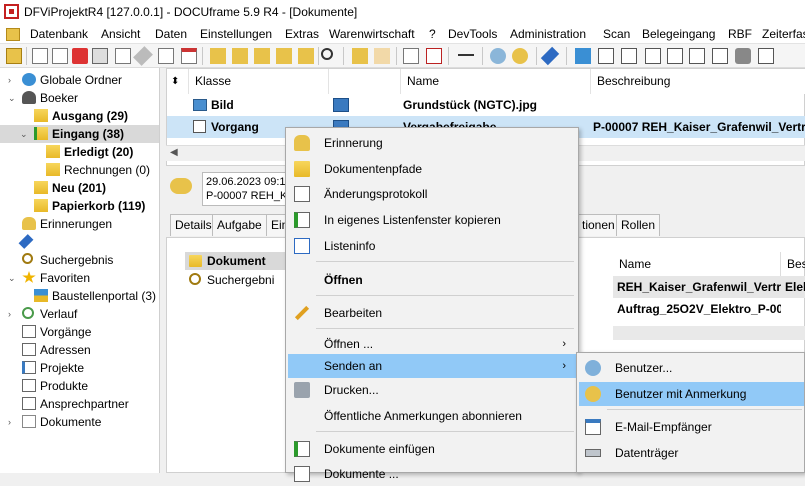 The width and height of the screenshot is (805, 486). What do you see at coordinates (189, 56) in the screenshot?
I see `calendar-icon` at bounding box center [189, 56].